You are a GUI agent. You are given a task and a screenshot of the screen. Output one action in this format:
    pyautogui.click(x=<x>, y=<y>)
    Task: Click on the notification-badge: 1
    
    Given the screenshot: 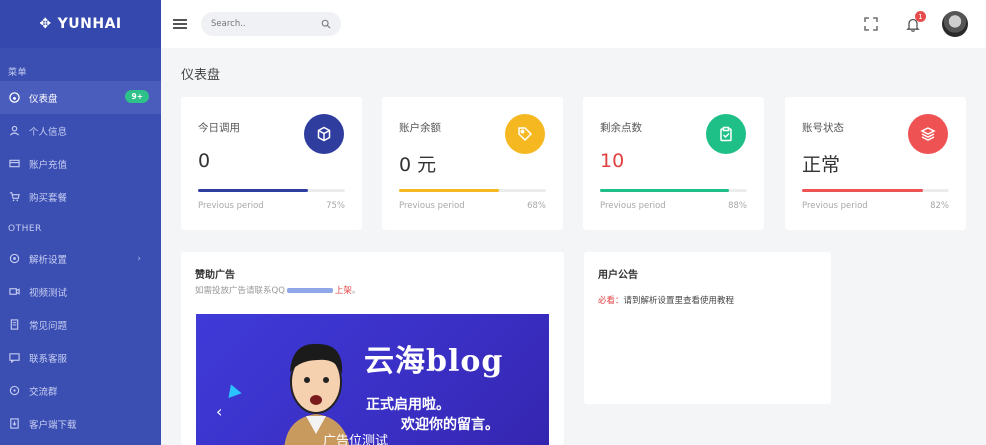 What is the action you would take?
    pyautogui.click(x=920, y=16)
    